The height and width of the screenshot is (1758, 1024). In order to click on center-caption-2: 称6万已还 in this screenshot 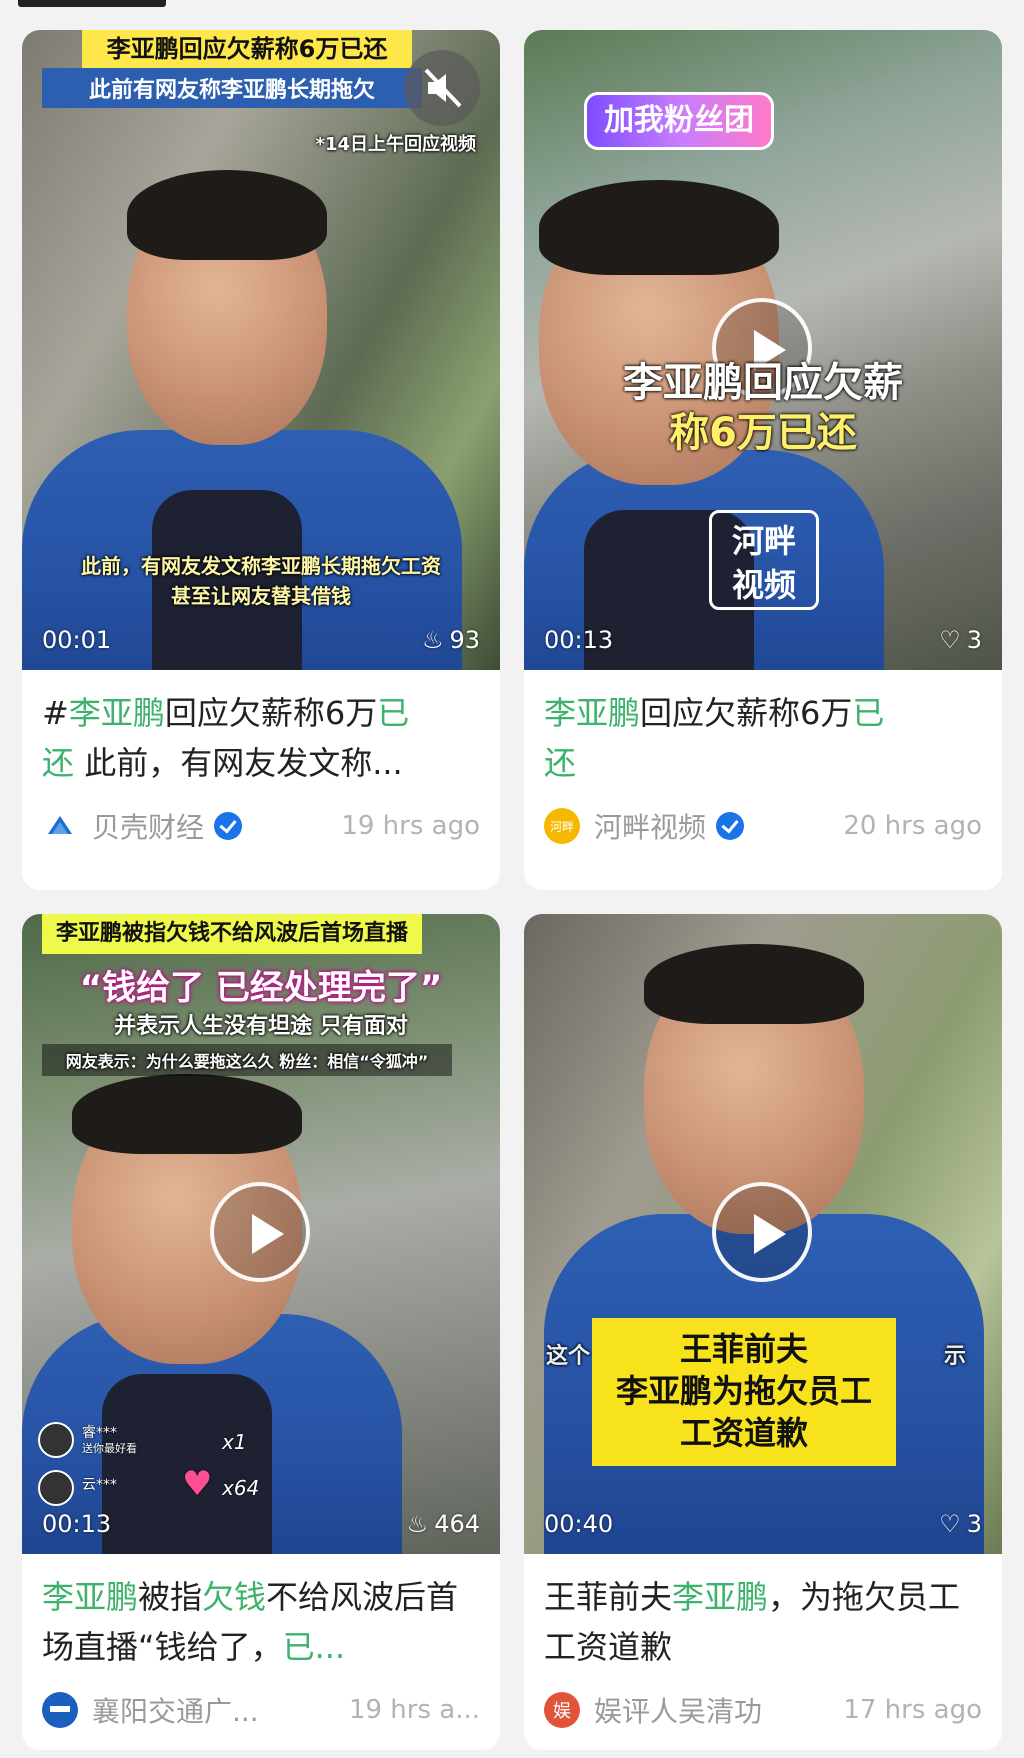, I will do `click(763, 433)`.